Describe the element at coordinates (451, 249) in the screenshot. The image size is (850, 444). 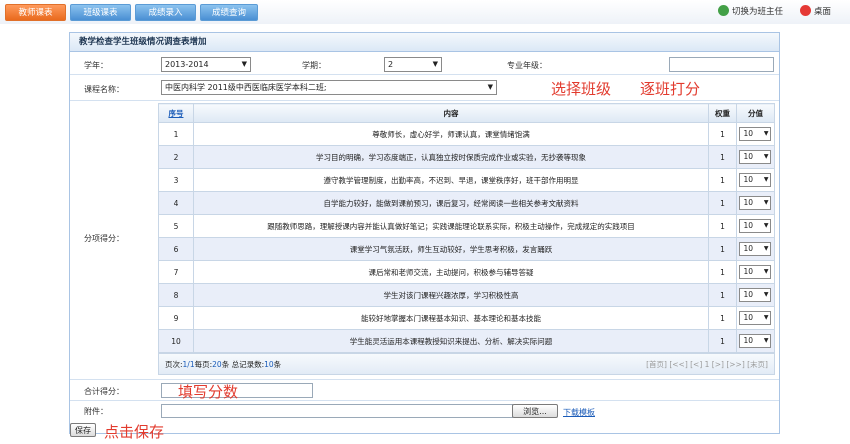
I see `row-content: 课堂学习气氛活跃，师生互动较好，学生思考积极，发言踊跃` at that location.